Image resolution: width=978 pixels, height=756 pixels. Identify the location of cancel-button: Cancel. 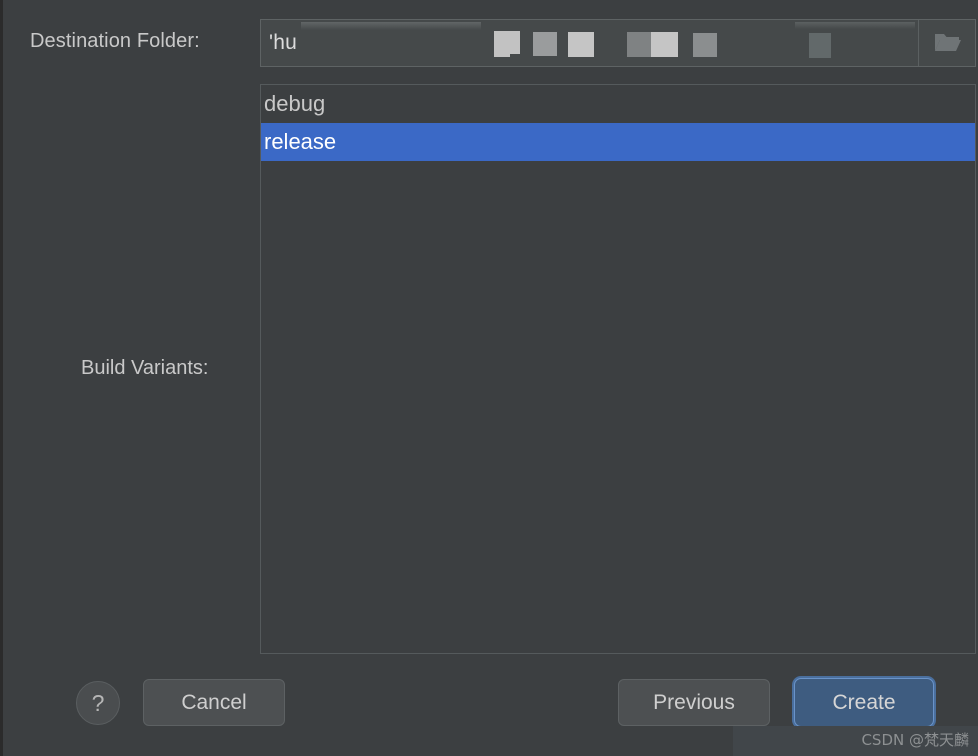
(214, 702).